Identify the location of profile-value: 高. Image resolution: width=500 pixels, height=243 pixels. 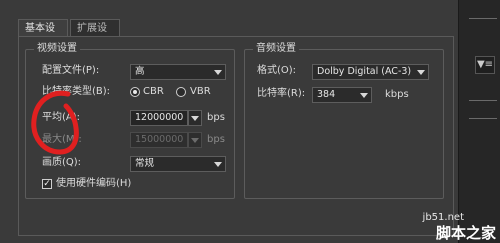
(140, 71).